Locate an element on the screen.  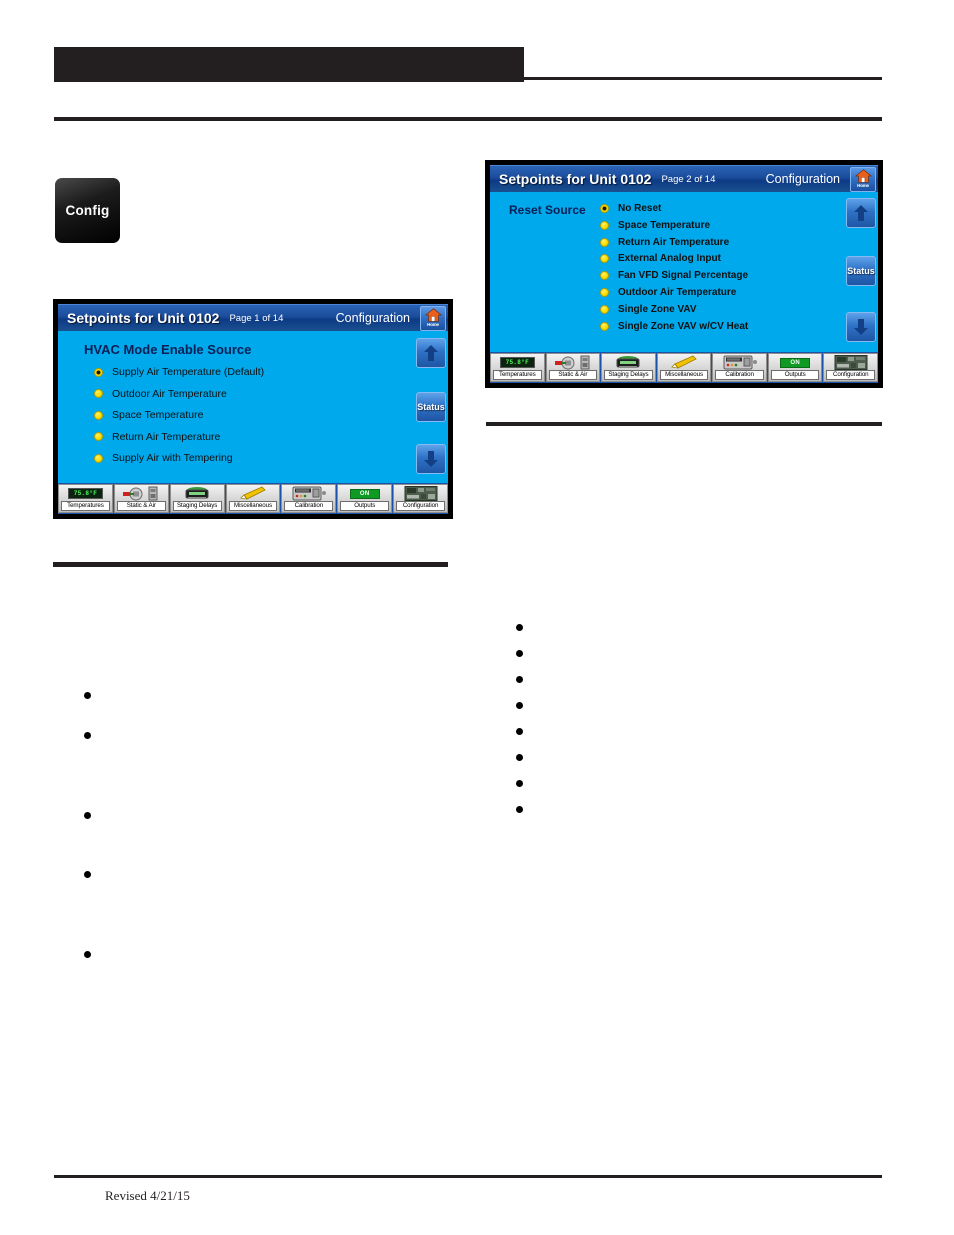
radio-option-row: Single Zone VAV w/CV Heat is located at coordinates (674, 326).